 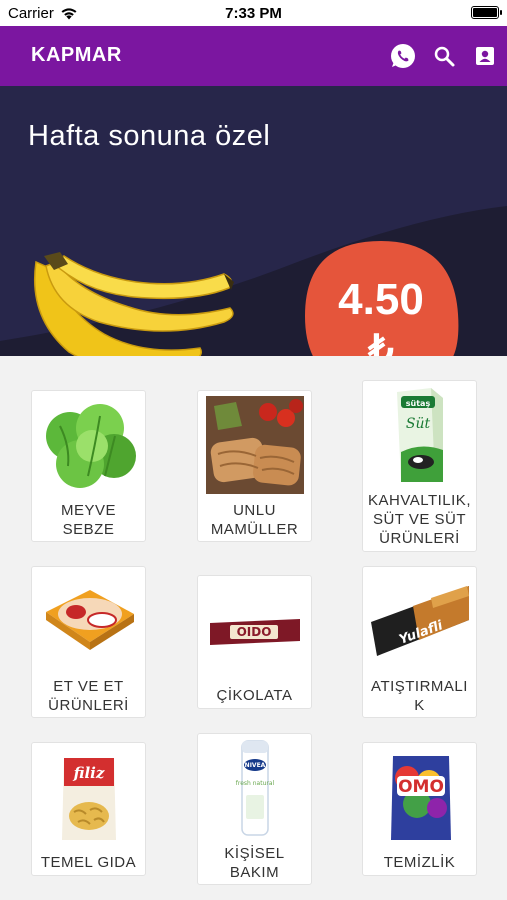 I want to click on category-card-atistirmalik: Yulafli ATIŞTIRMALI K, so click(x=419, y=642).